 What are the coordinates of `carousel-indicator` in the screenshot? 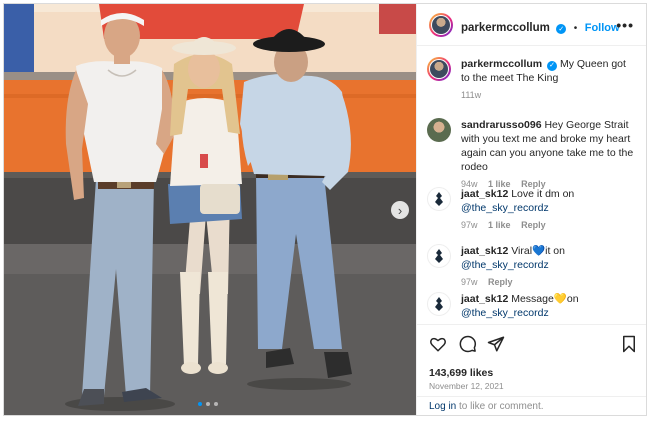 It's located at (208, 404).